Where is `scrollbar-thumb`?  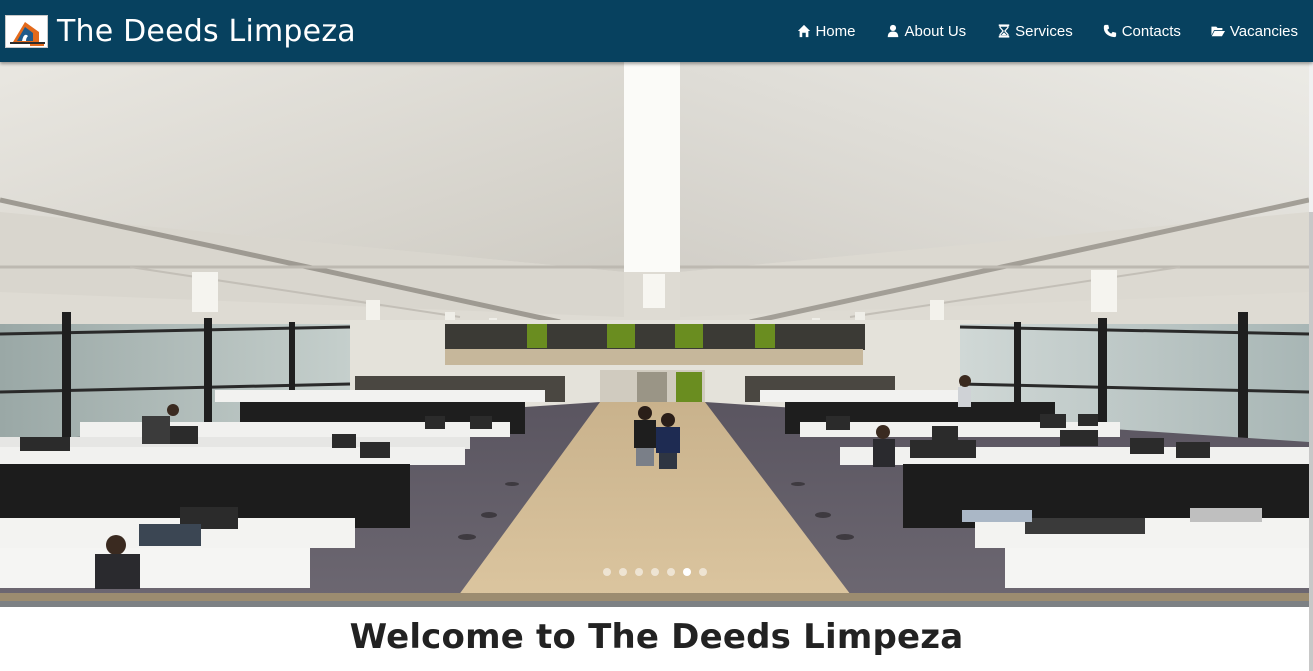 scrollbar-thumb is located at coordinates (1311, 441).